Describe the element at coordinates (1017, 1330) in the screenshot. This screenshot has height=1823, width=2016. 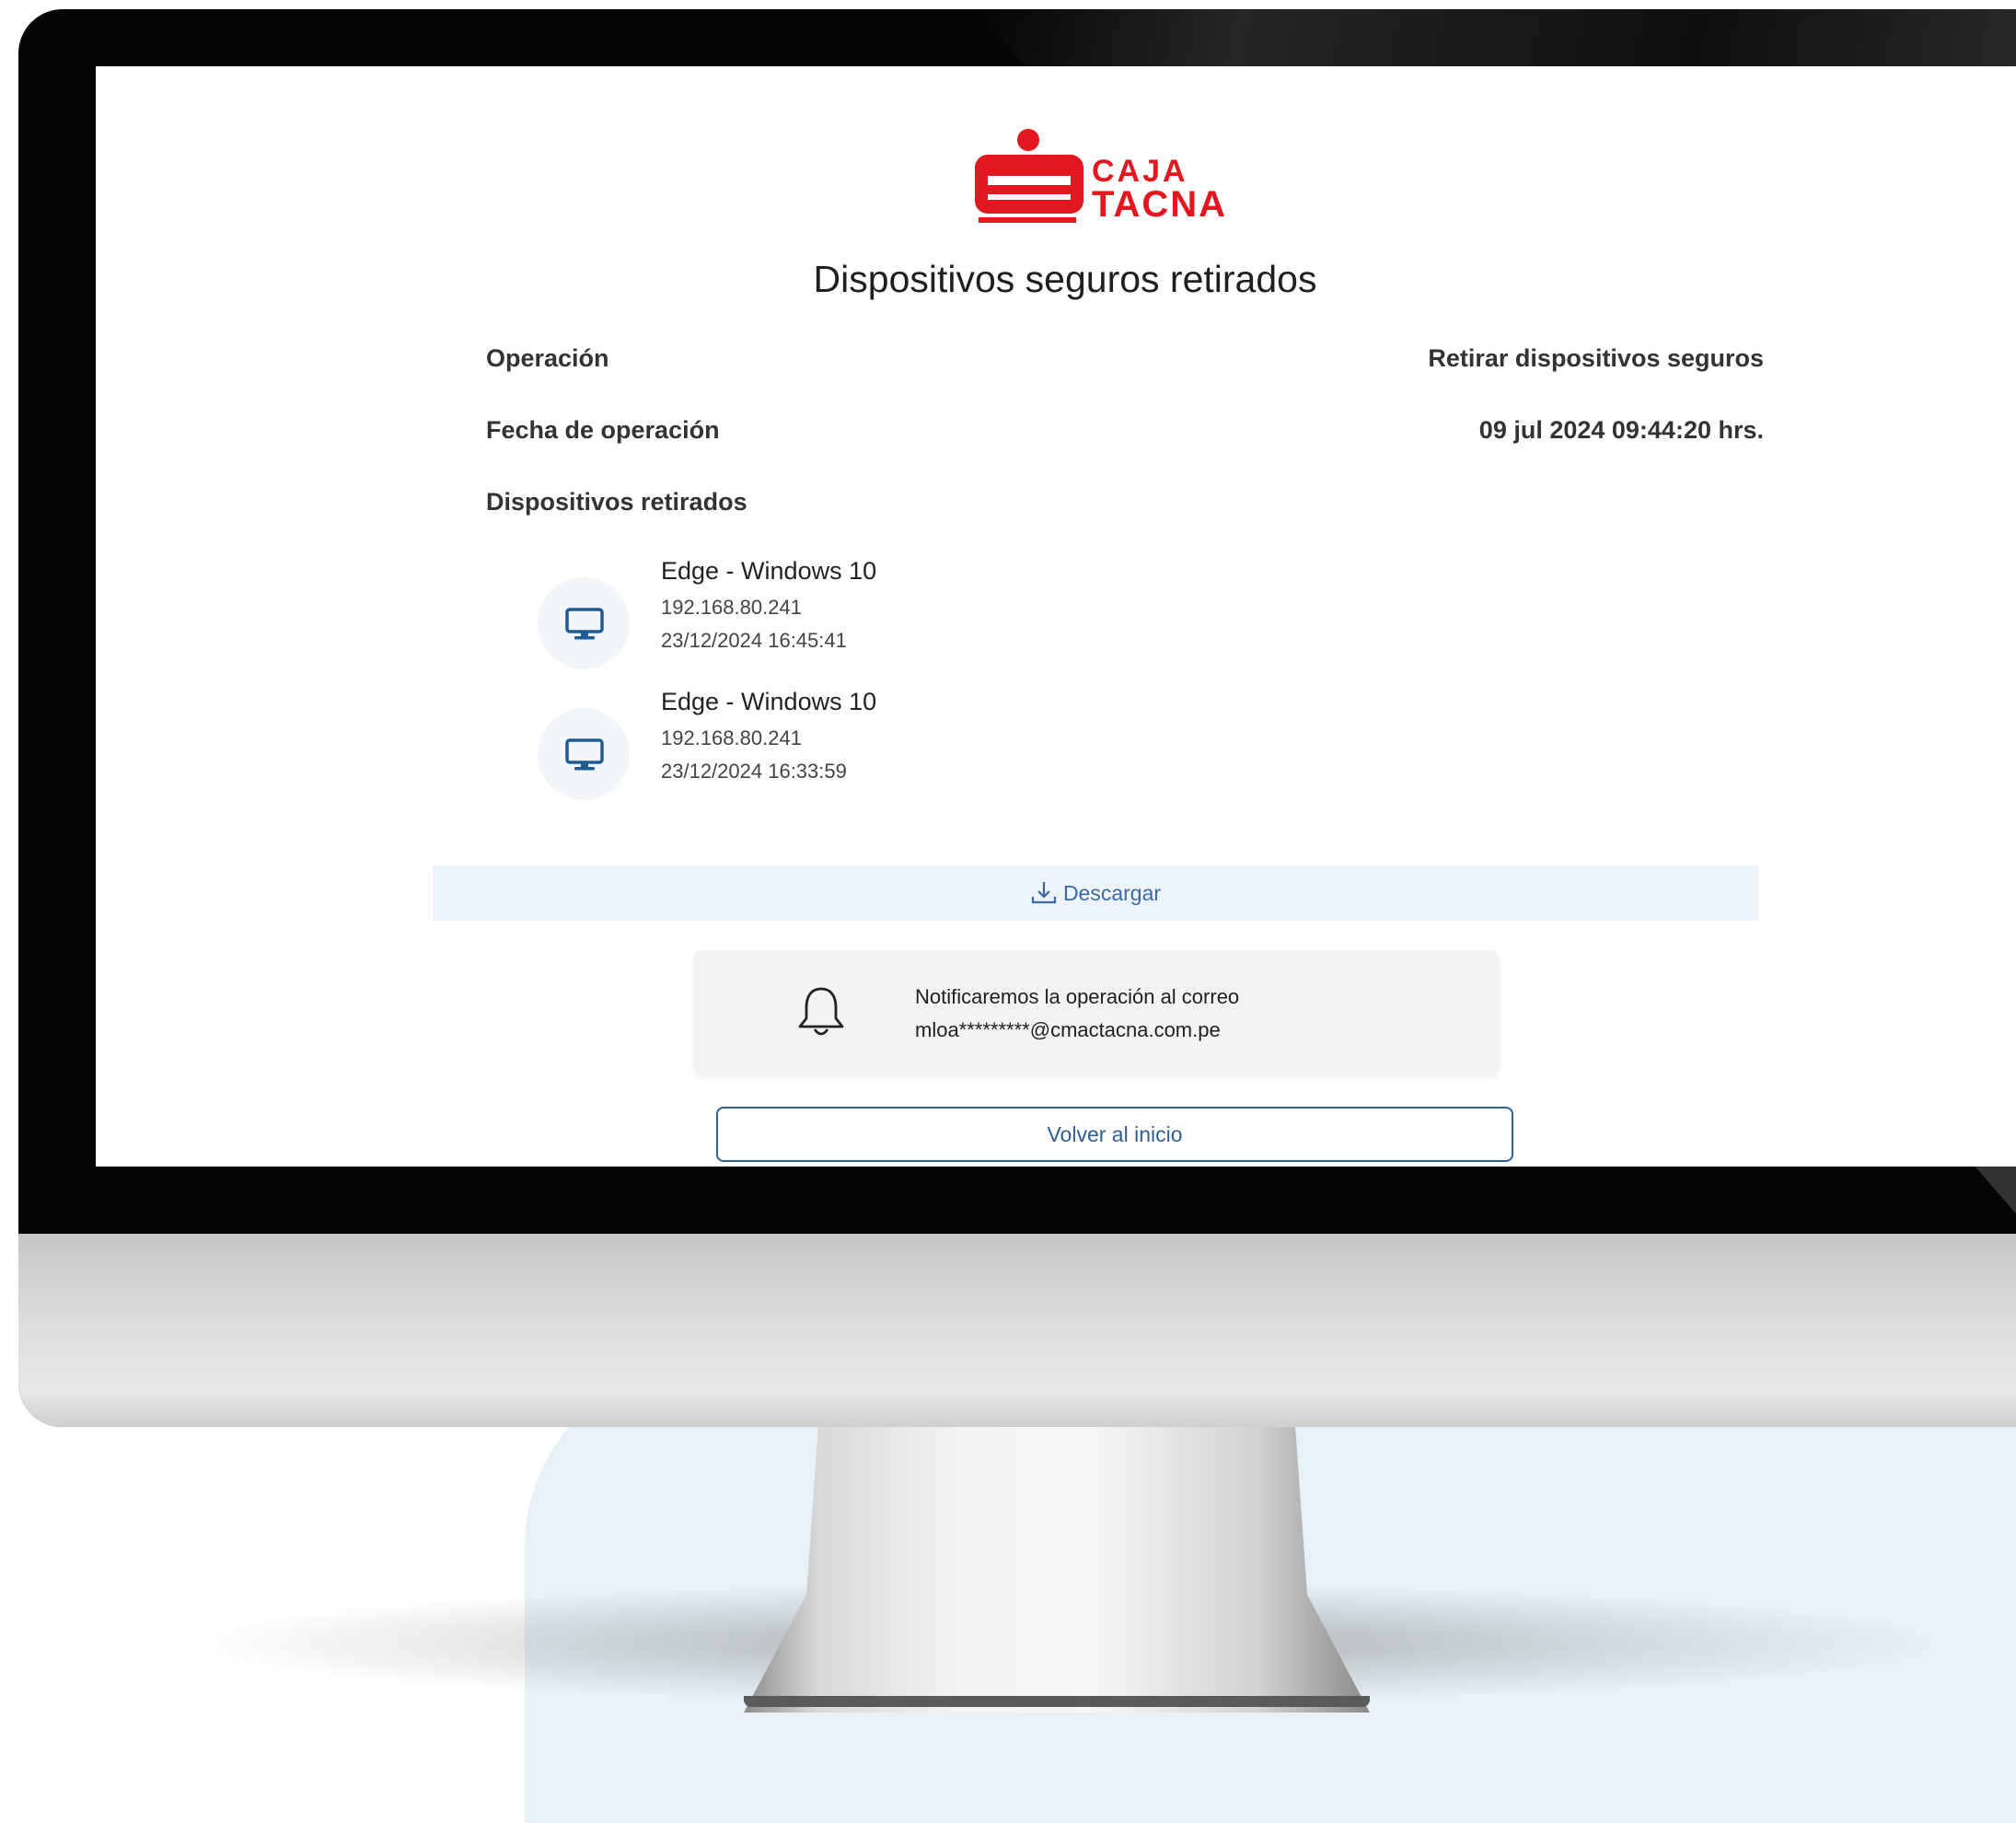
I see `monitor-chin` at that location.